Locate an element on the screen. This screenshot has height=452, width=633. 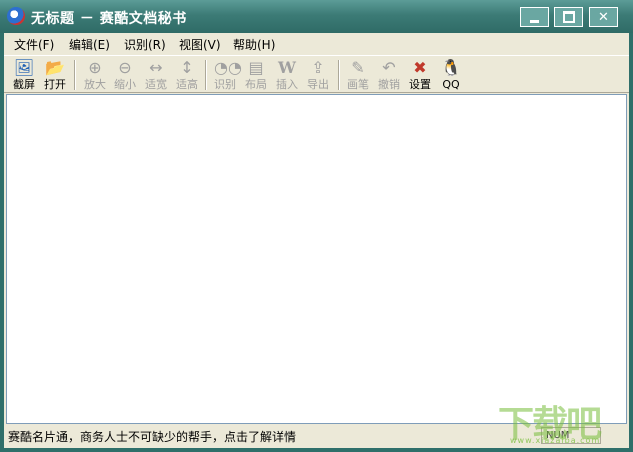
menu-bar: 文件(F) 编辑(E) 识别(R) 视图(V) 帮助(H) is located at coordinates (316, 43).